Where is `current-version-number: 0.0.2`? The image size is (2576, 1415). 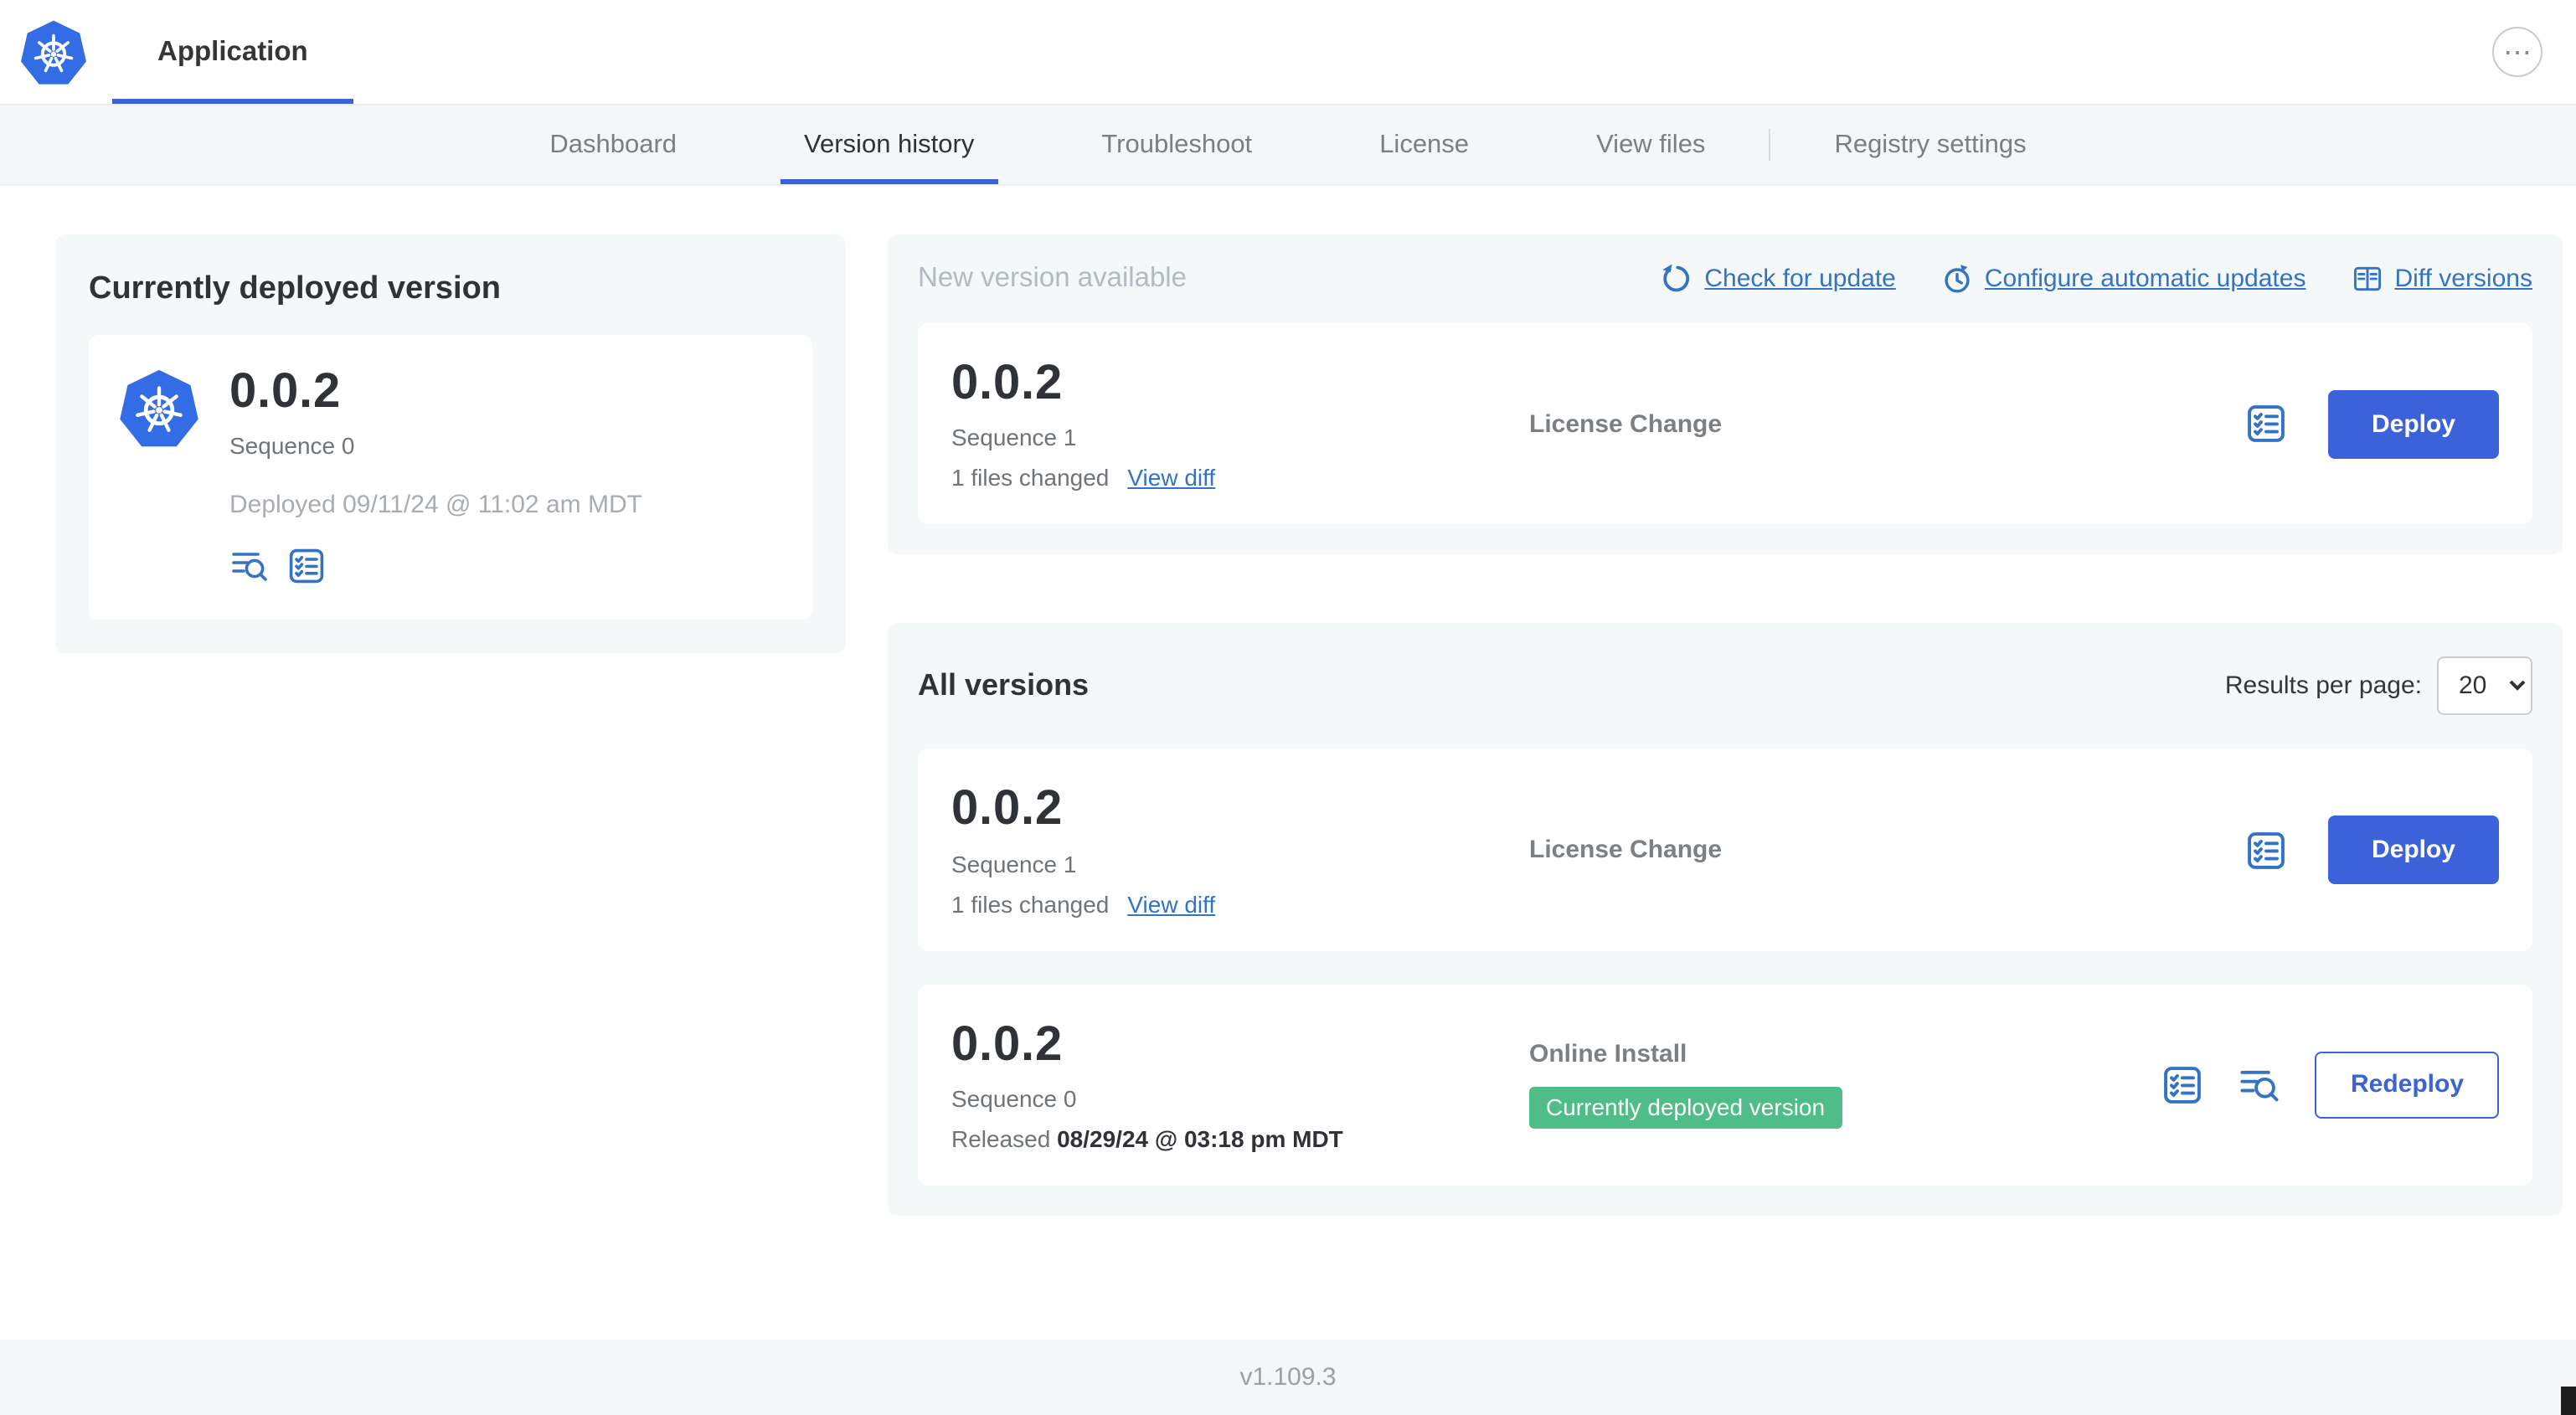 current-version-number: 0.0.2 is located at coordinates (285, 392).